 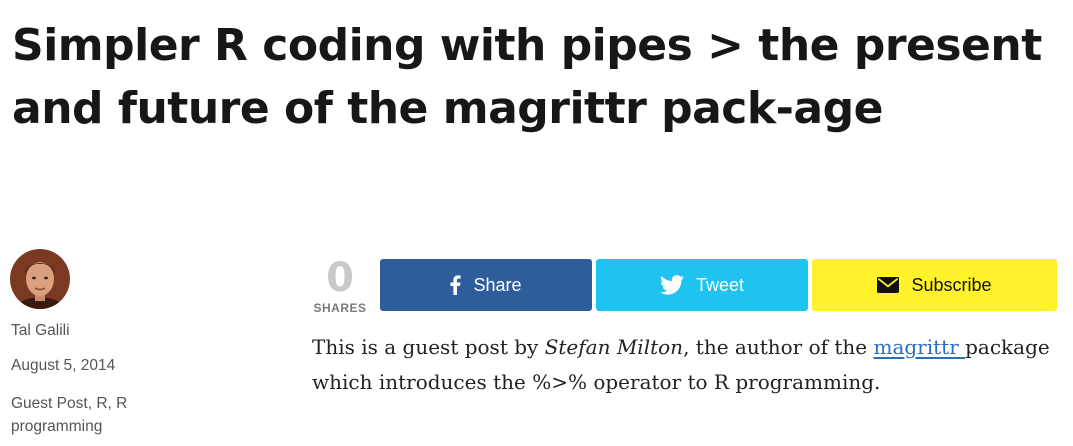 What do you see at coordinates (456, 285) in the screenshot?
I see `facebook-icon` at bounding box center [456, 285].